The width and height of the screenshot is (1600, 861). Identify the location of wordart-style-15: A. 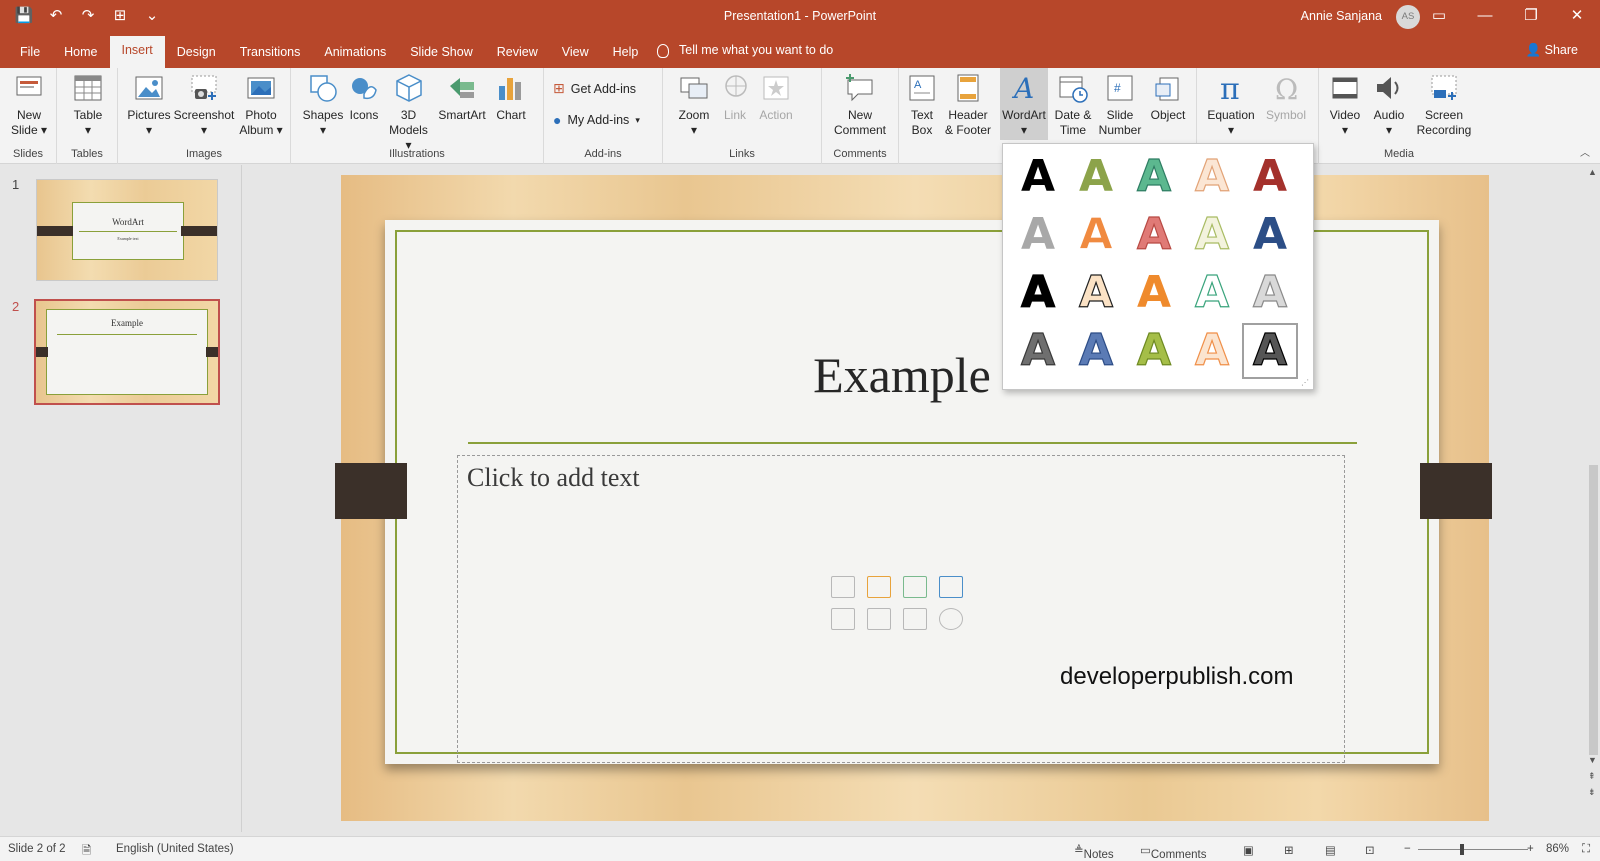
(1270, 293).